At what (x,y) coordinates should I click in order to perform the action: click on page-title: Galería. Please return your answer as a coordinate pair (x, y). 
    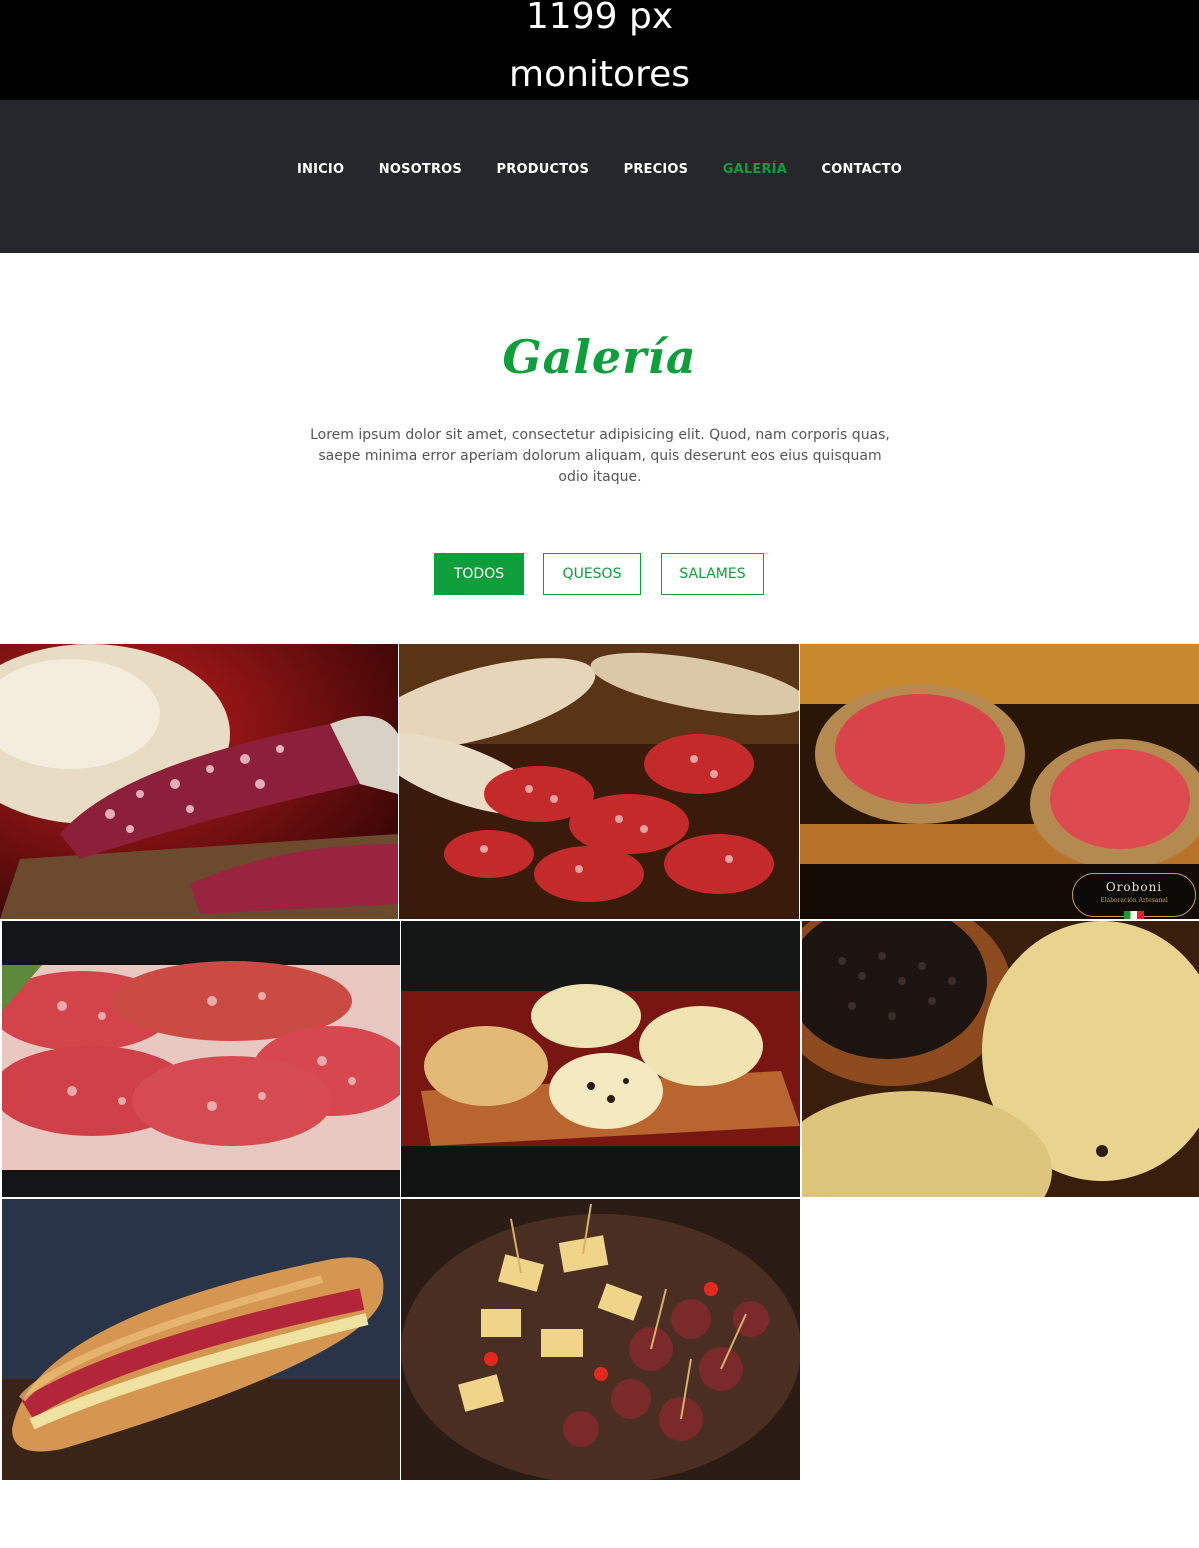
    Looking at the image, I should click on (599, 357).